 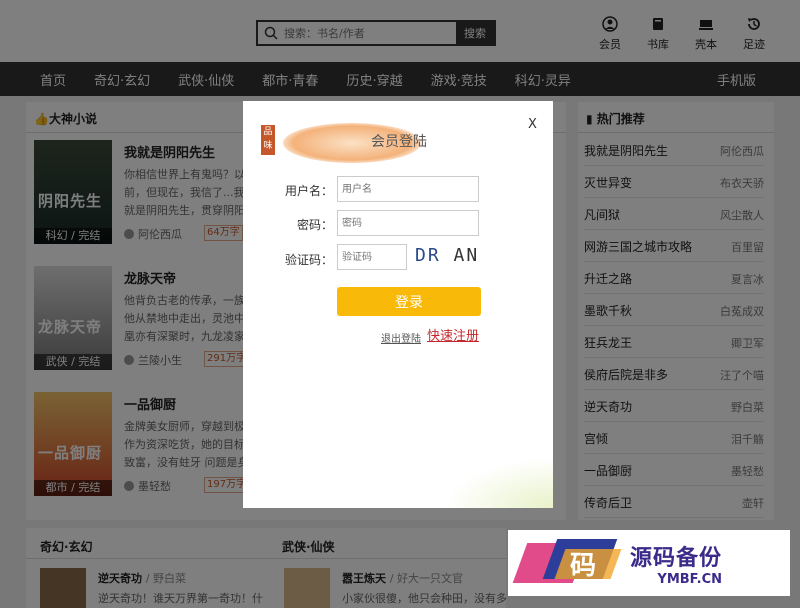 I want to click on watermark: 码 源码备份 YMBF.CN, so click(x=649, y=563).